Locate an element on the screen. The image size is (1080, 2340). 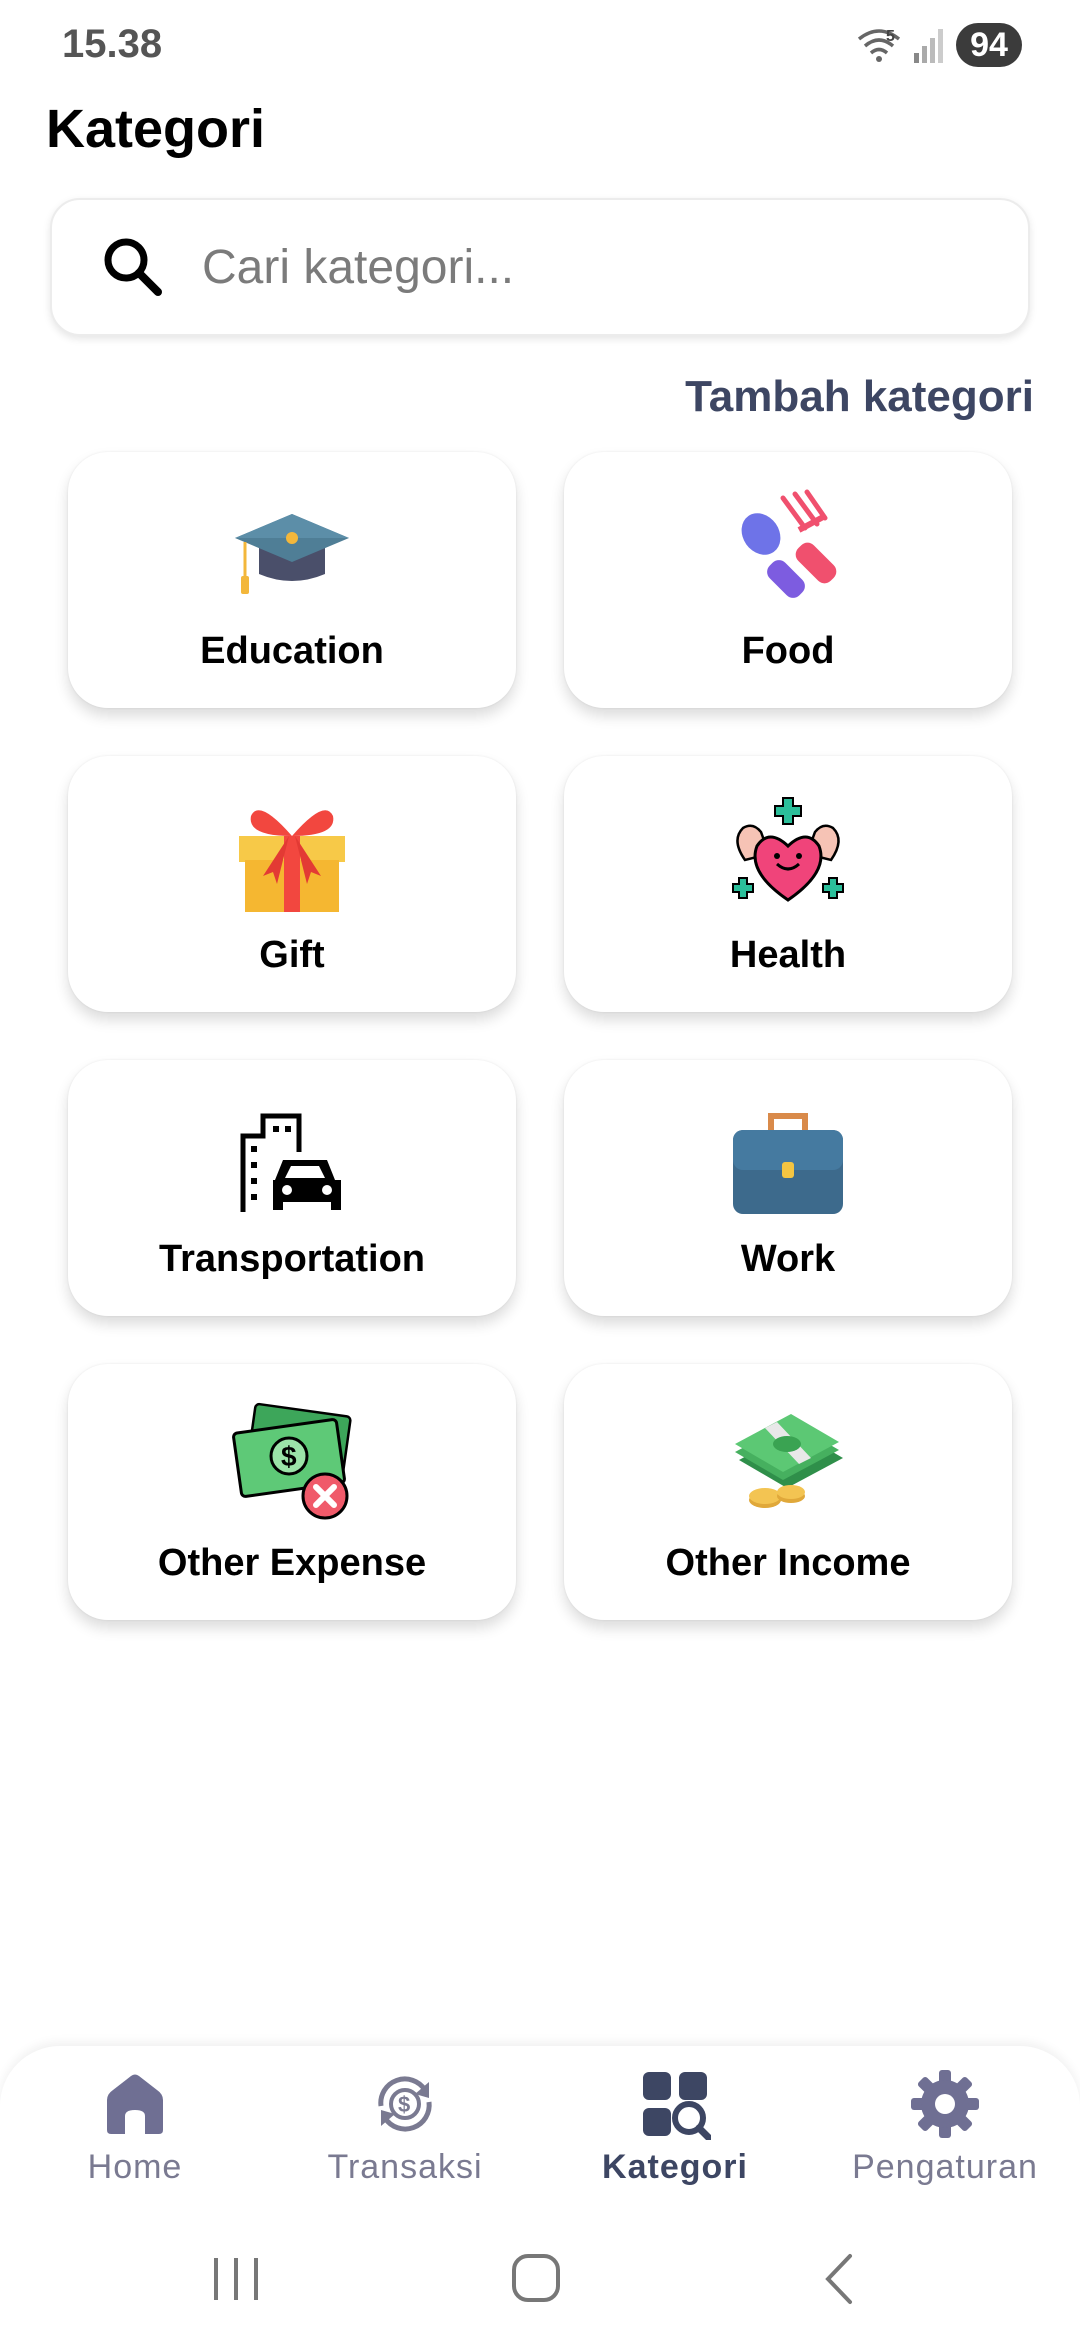
search-icon is located at coordinates (133, 267).